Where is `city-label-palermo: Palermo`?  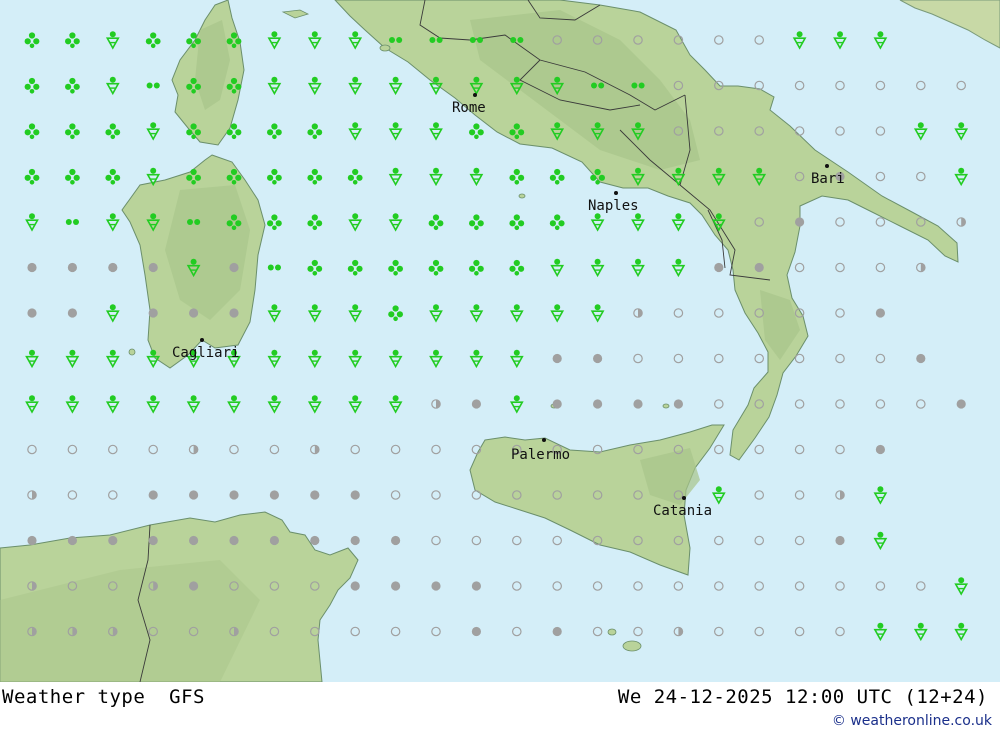
city-label-palermo: Palermo is located at coordinates (540, 455).